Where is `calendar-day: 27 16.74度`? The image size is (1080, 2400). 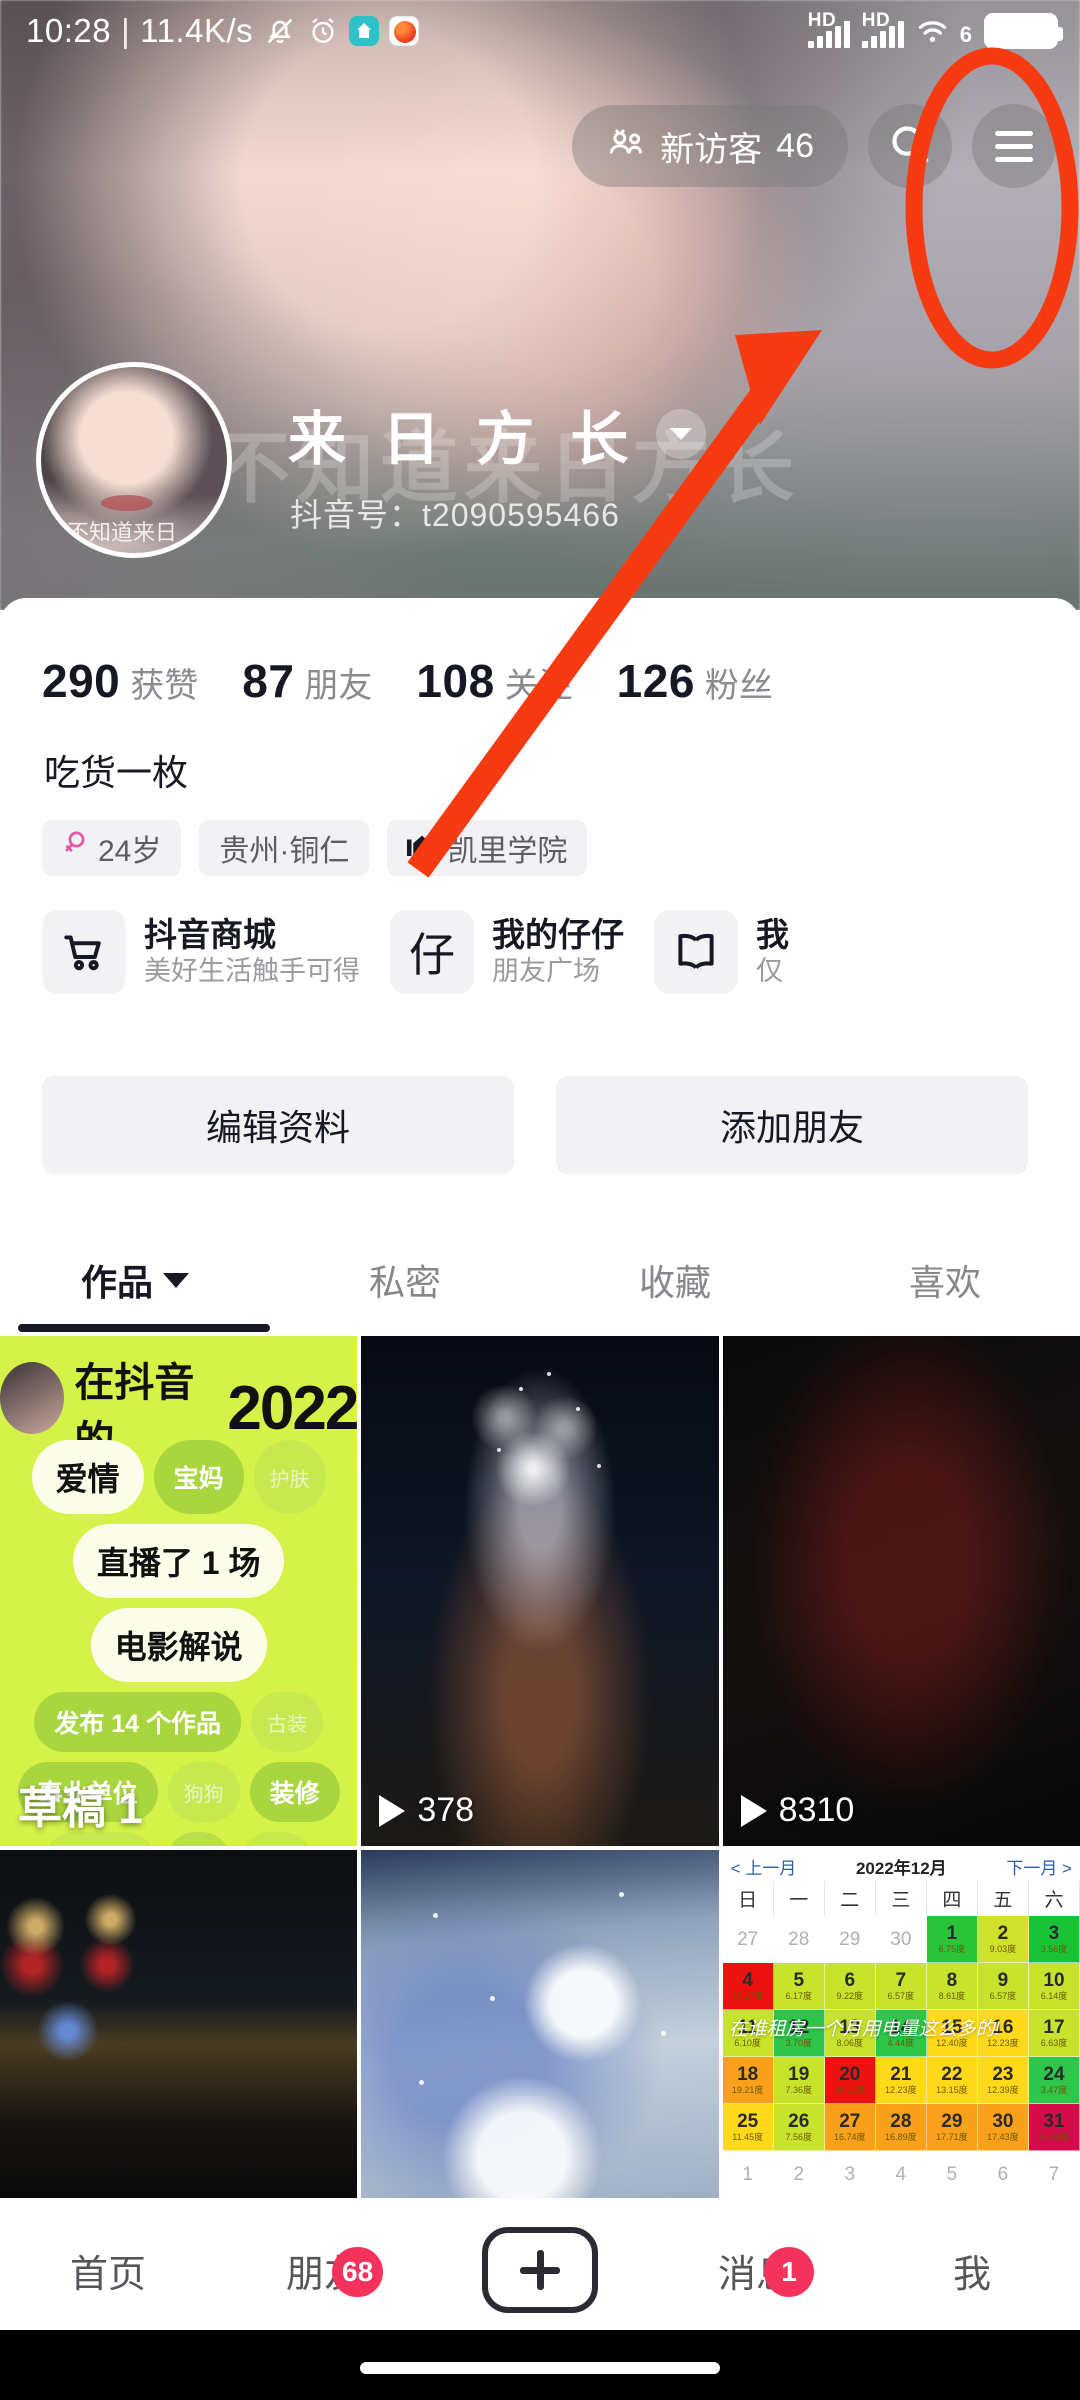 calendar-day: 27 16.74度 is located at coordinates (850, 2127).